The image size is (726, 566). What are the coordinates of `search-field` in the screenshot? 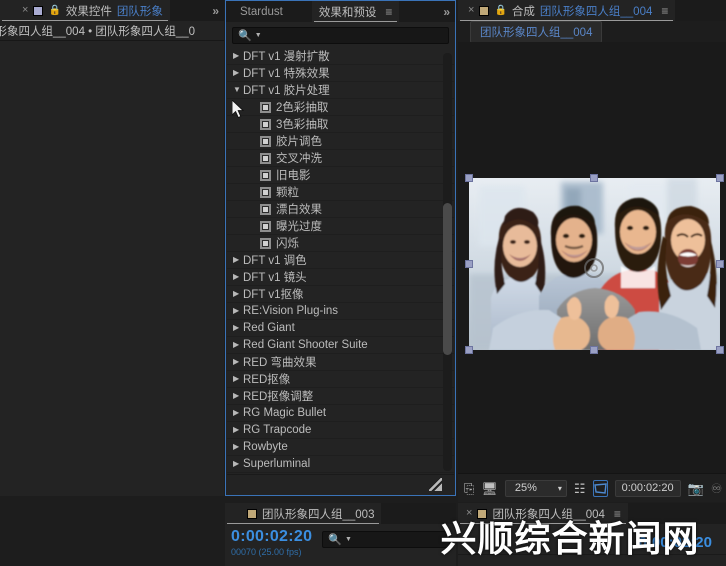 It's located at (353, 35).